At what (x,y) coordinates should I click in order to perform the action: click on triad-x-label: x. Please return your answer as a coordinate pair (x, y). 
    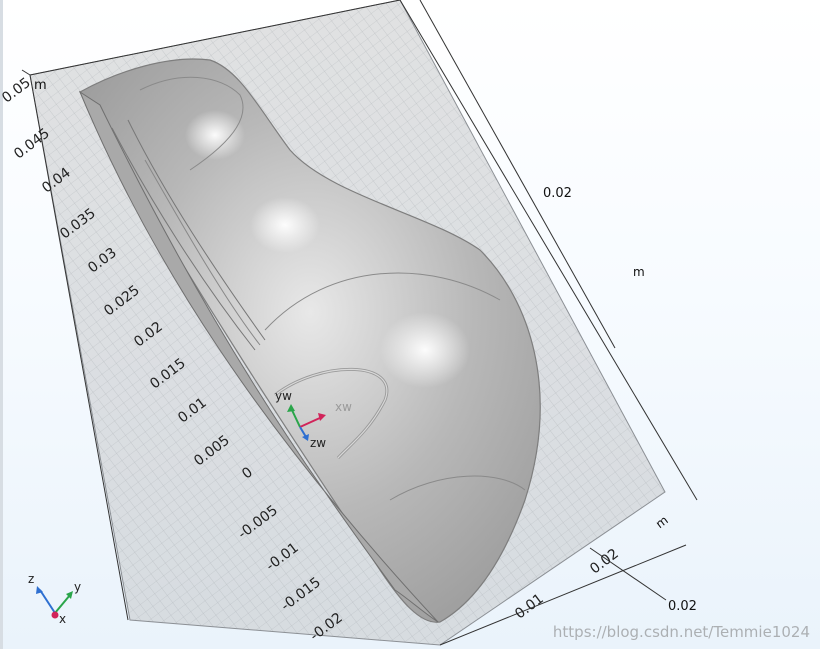
    Looking at the image, I should click on (63, 619).